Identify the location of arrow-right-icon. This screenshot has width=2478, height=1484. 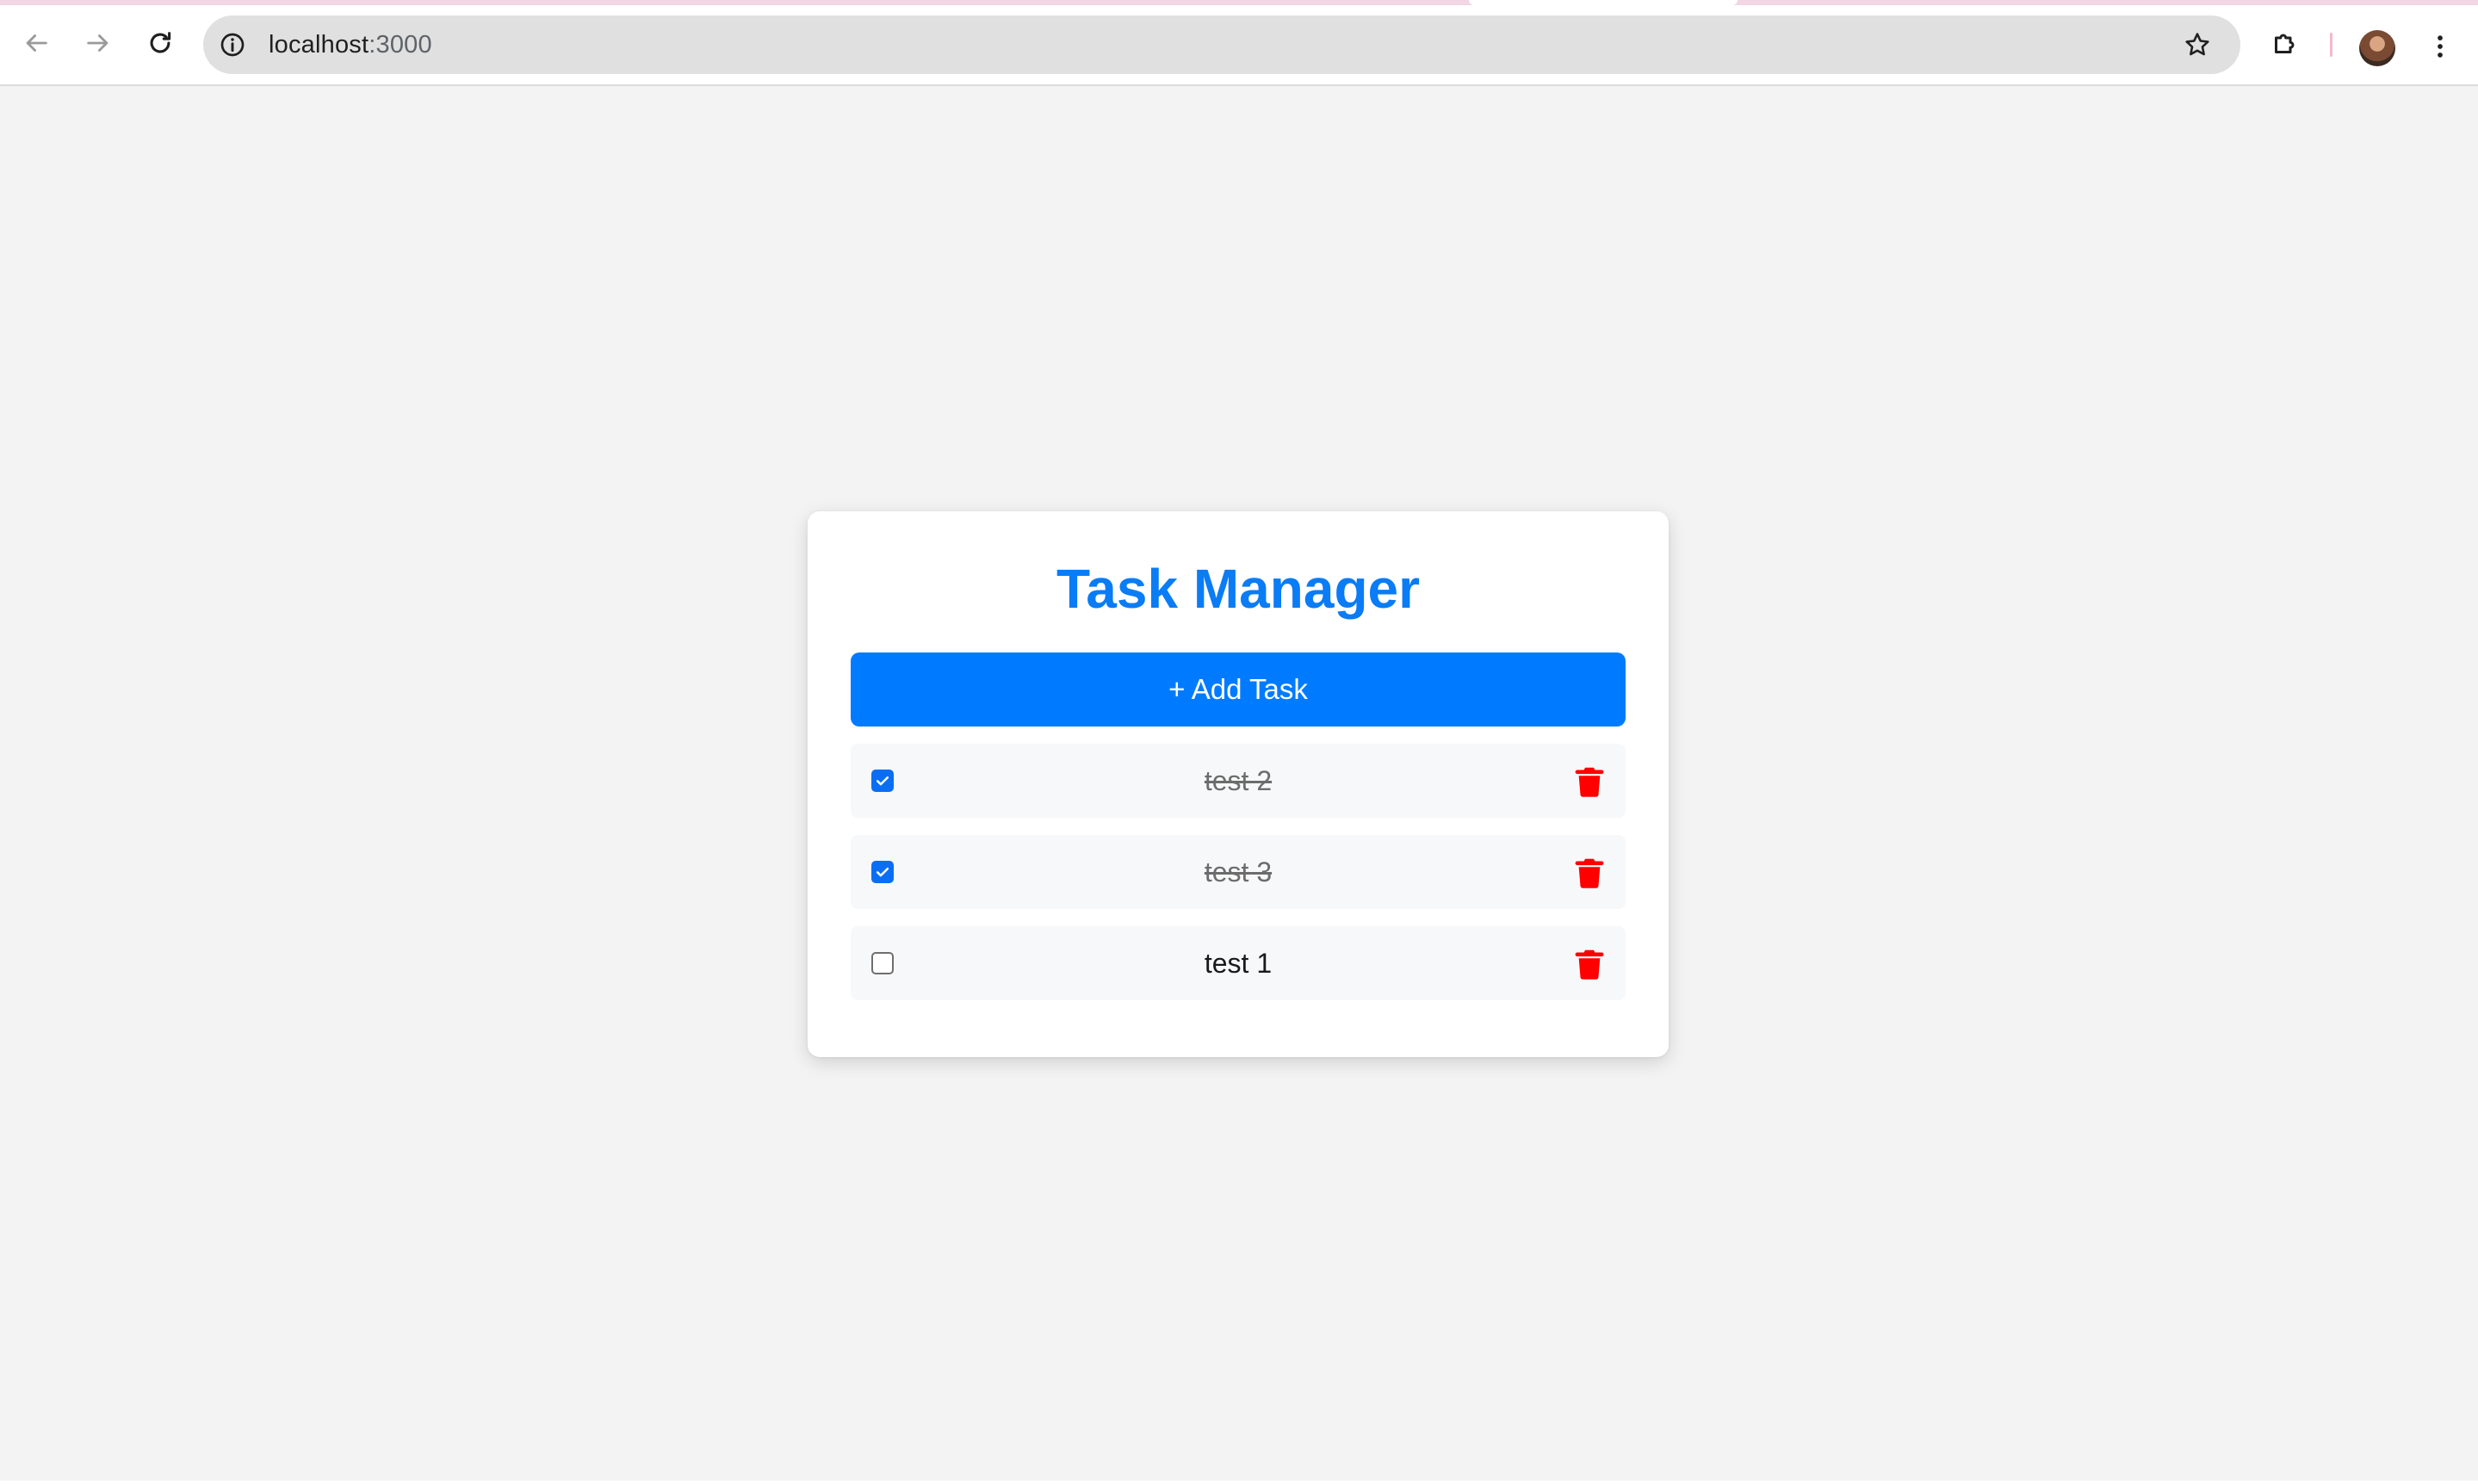
(97, 43).